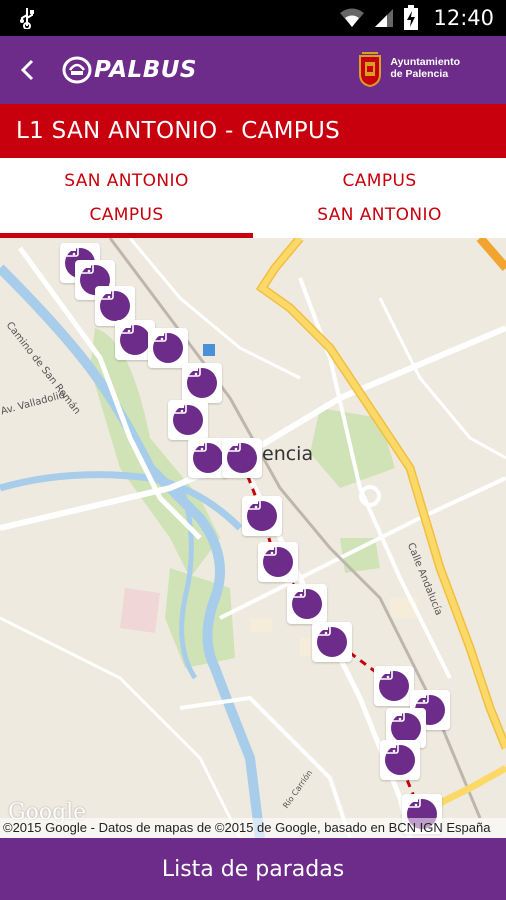 The image size is (506, 900). Describe the element at coordinates (288, 454) in the screenshot. I see `map-city-label: encia` at that location.